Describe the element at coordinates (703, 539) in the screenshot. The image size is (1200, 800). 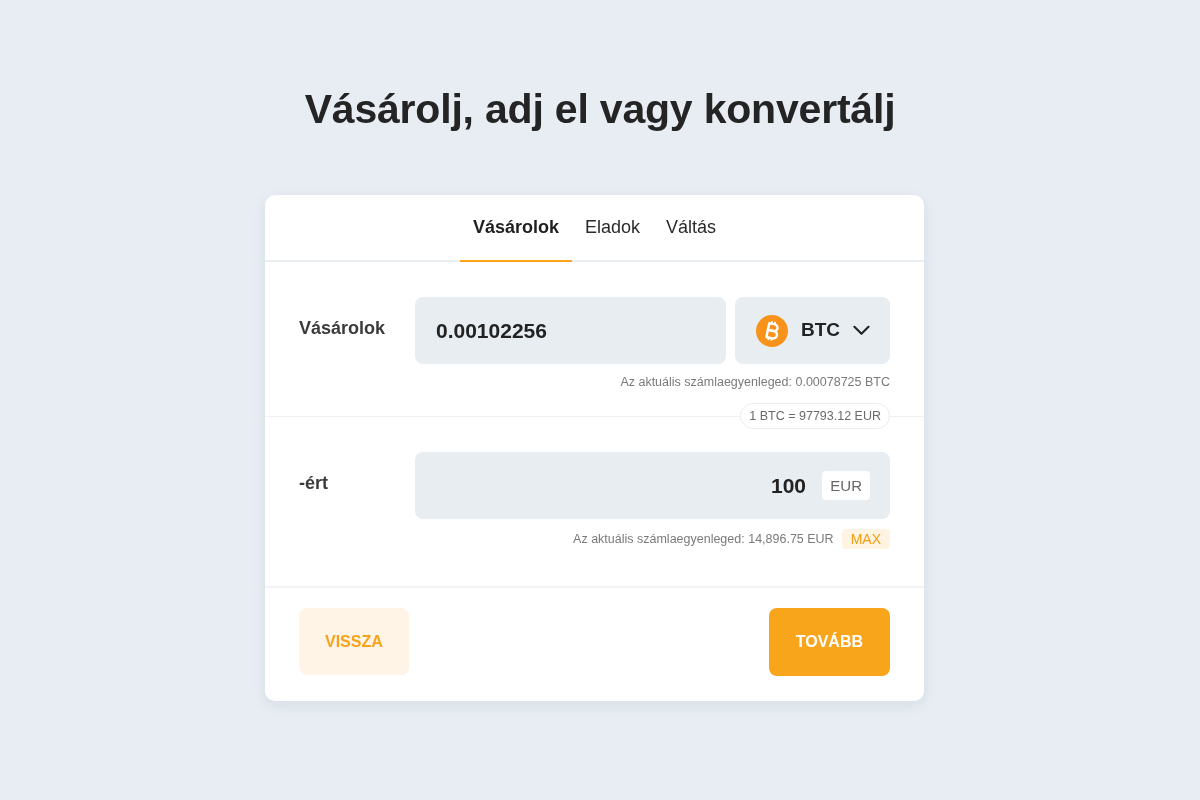
I see `balance-text: Az aktuális számlaegyenleged: 14,896.75 EUR` at that location.